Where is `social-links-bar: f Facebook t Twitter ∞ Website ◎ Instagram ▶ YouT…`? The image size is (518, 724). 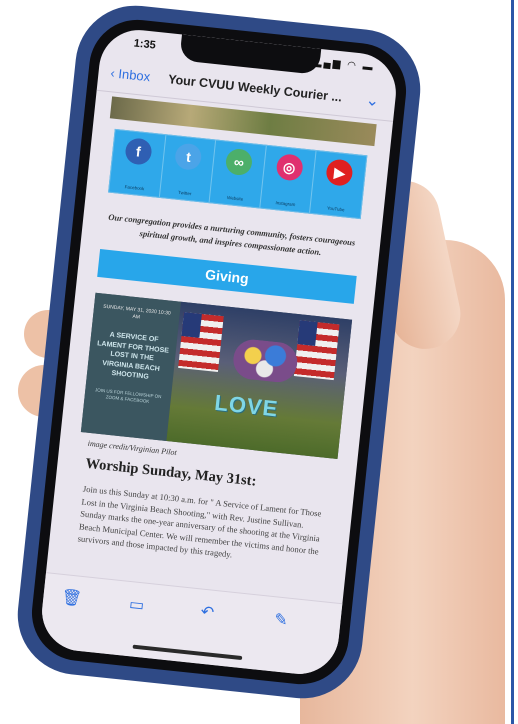 social-links-bar: f Facebook t Twitter ∞ Website ◎ Instagram ▶ YouT… is located at coordinates (238, 174).